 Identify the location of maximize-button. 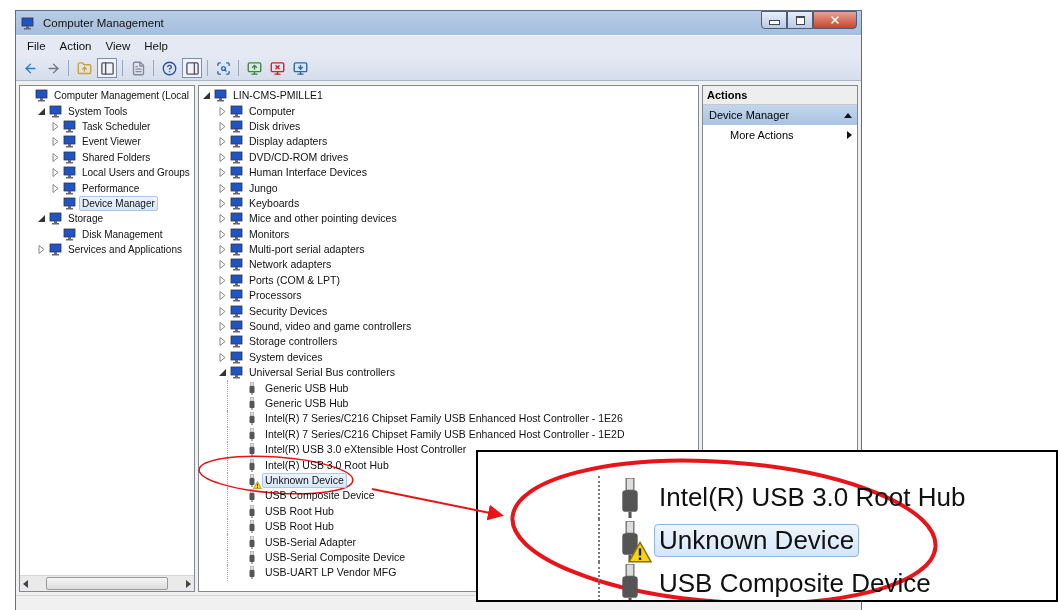
(800, 20).